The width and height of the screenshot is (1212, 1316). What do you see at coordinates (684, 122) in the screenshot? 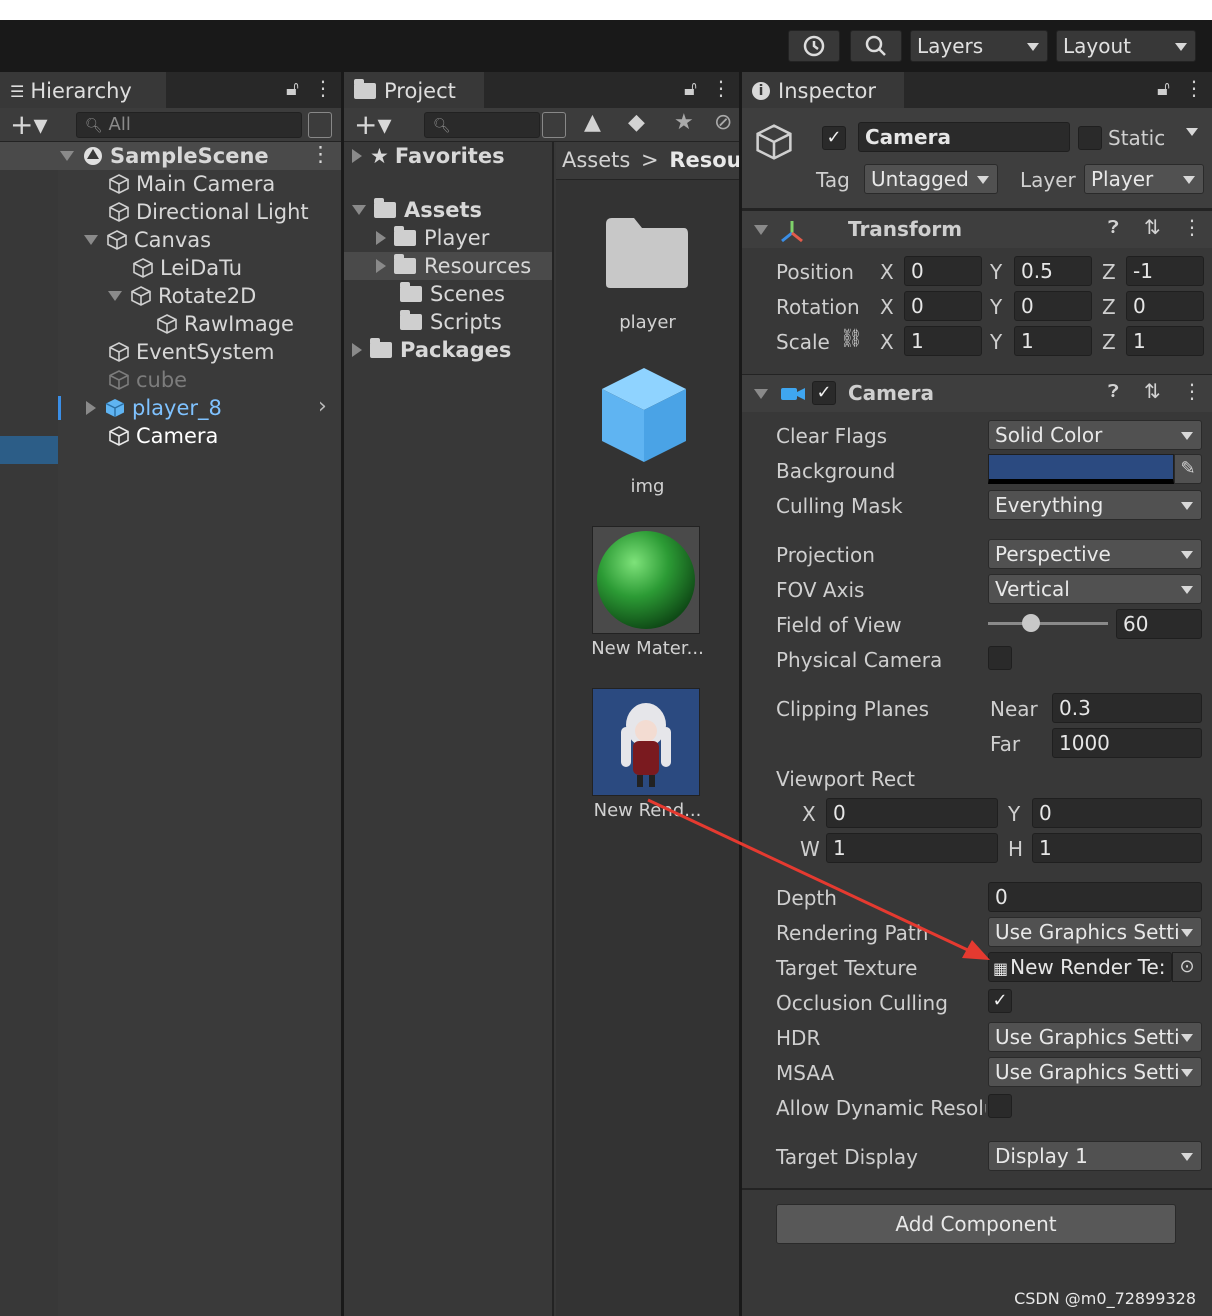
I see `star-icon: ★` at bounding box center [684, 122].